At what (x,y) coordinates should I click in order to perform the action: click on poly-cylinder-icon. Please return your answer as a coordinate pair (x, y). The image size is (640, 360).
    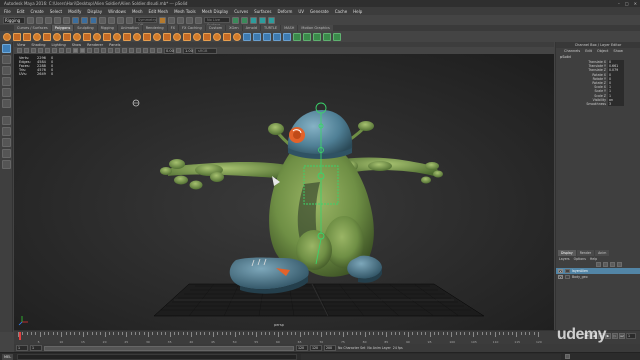
    Looking at the image, I should click on (27, 36).